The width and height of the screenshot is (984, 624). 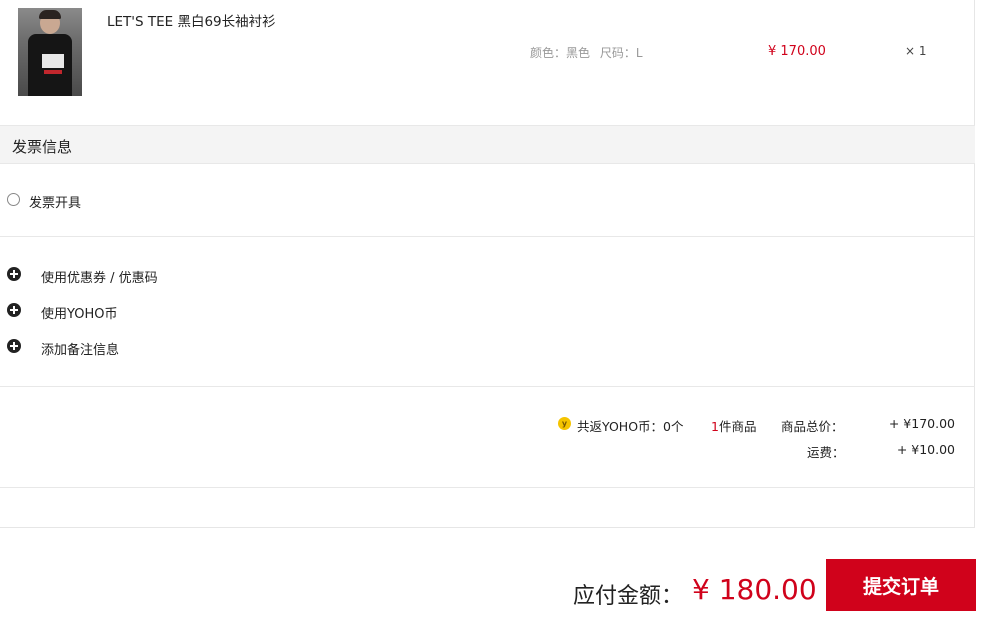 What do you see at coordinates (797, 51) in the screenshot?
I see `product-price: ¥ 170.00` at bounding box center [797, 51].